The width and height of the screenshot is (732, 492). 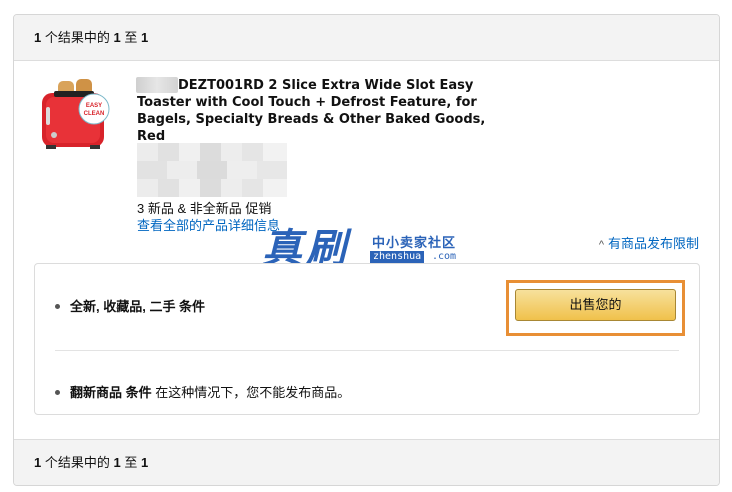 What do you see at coordinates (138, 306) in the screenshot?
I see `condition-label-new: 全新, 收藏品, 二手 条件` at bounding box center [138, 306].